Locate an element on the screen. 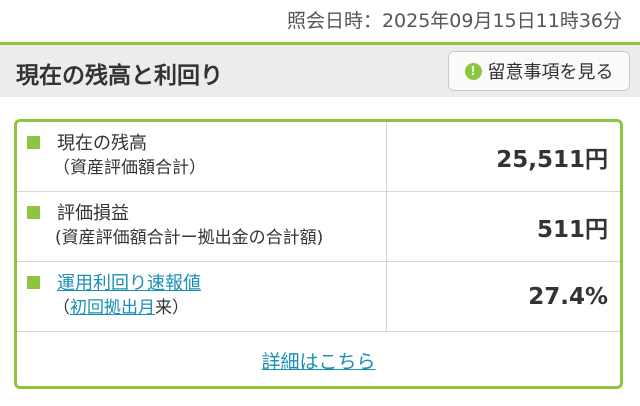 The height and width of the screenshot is (406, 640). current-balance-sublabel: （資産評価額合計） is located at coordinates (129, 168).